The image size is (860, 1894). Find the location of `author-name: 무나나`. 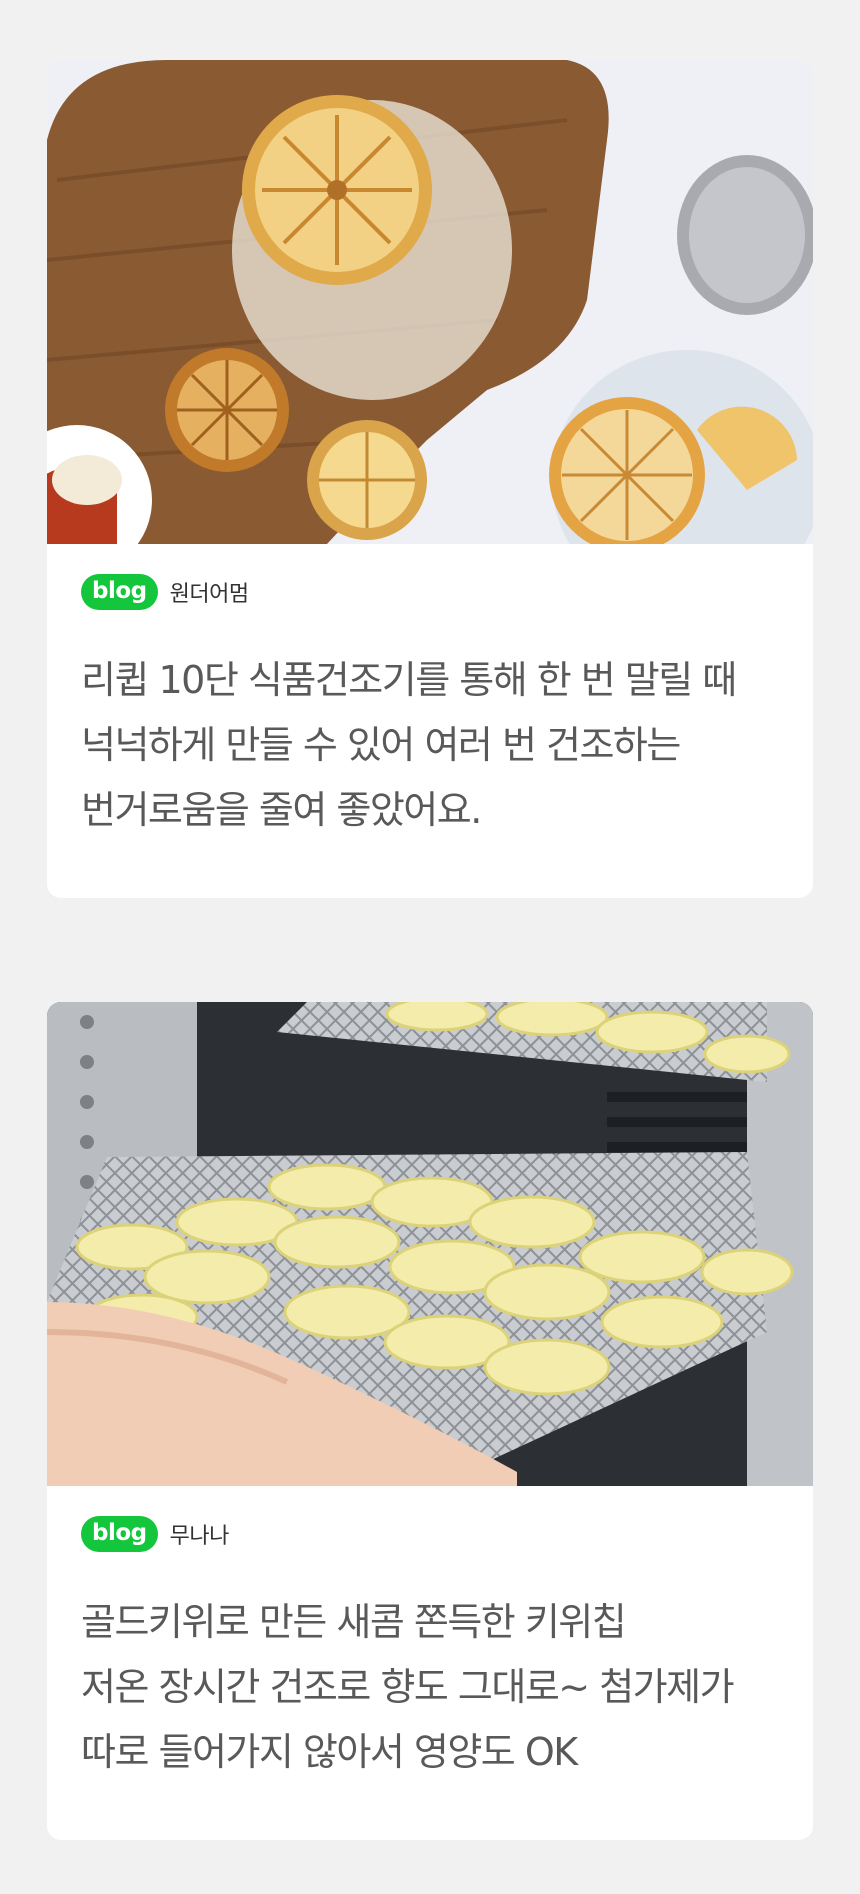

author-name: 무나나 is located at coordinates (200, 1534).